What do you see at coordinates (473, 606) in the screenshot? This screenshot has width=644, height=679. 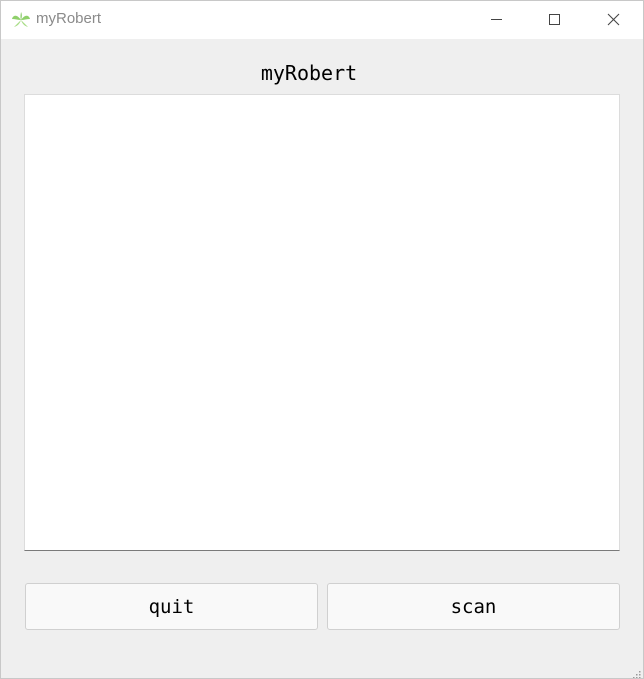 I see `scan-button: scan` at bounding box center [473, 606].